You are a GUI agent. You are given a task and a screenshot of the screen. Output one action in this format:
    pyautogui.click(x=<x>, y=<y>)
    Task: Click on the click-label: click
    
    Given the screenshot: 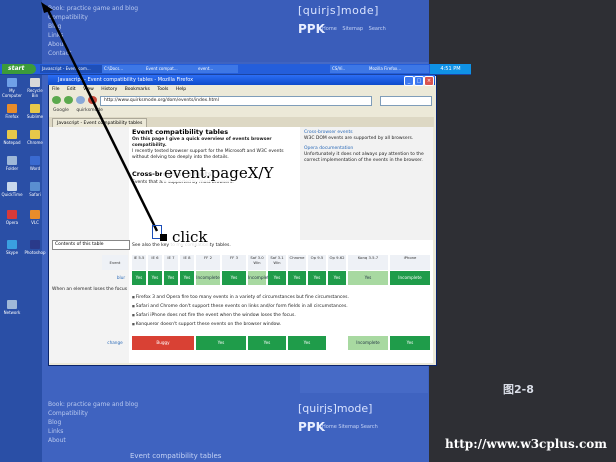 What is the action you would take?
    pyautogui.click(x=190, y=237)
    